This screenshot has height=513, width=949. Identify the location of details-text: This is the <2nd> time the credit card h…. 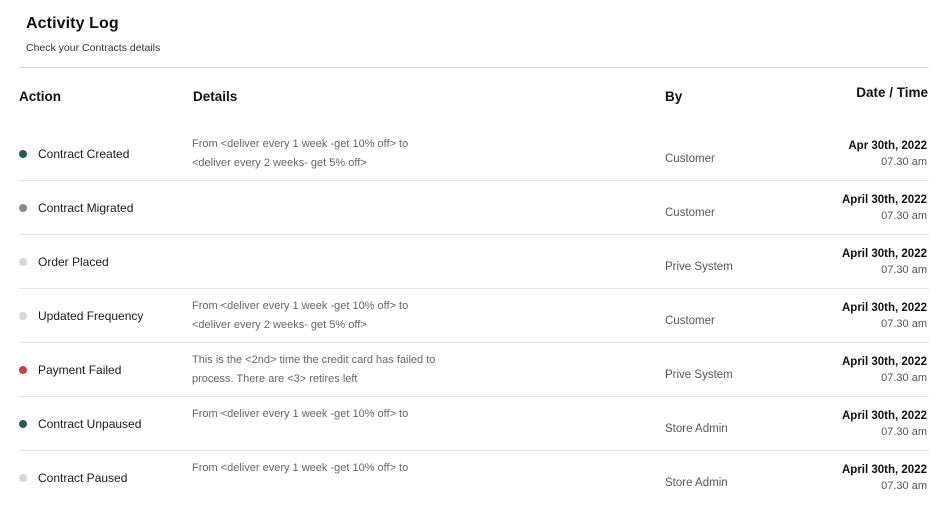
(342, 370).